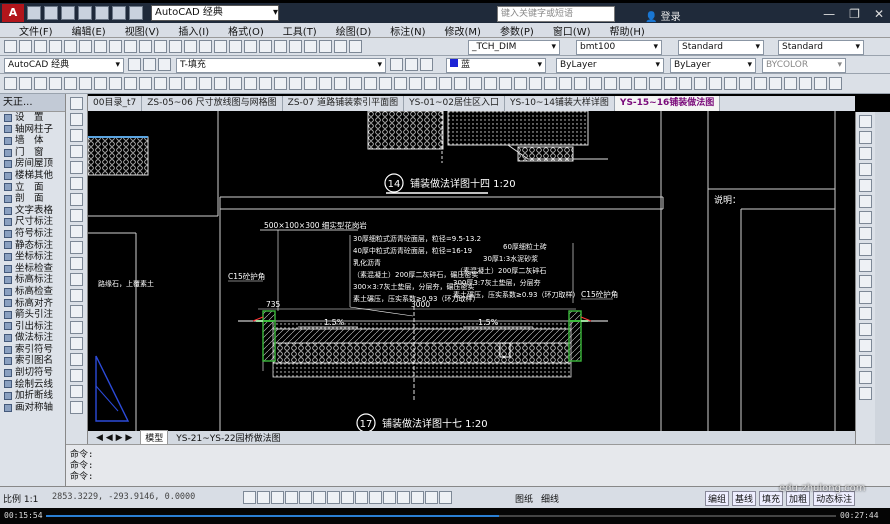 The width and height of the screenshot is (890, 524). Describe the element at coordinates (455, 103) in the screenshot. I see `doc-tab-4: YS-01~02居住区入口` at that location.